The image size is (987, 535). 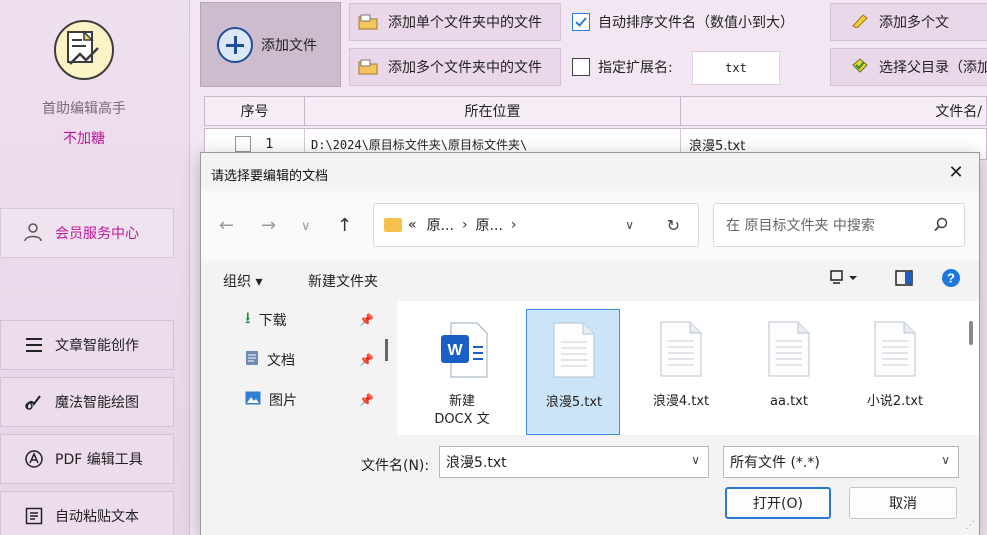 I want to click on ext-label: 指定扩展名:, so click(x=635, y=68).